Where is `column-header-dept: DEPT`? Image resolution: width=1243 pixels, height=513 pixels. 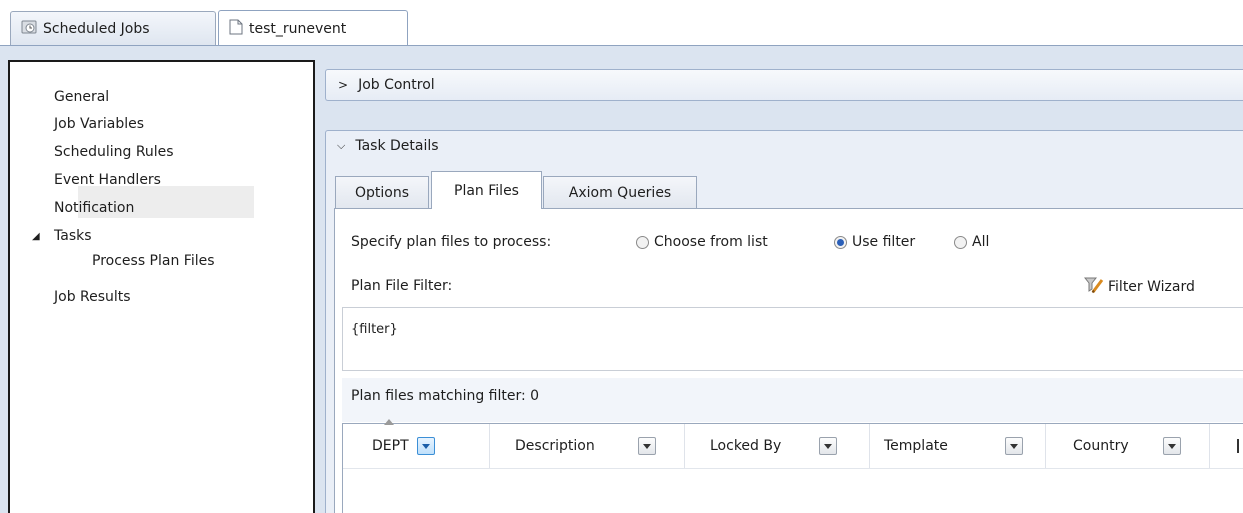
column-header-dept: DEPT is located at coordinates (390, 446).